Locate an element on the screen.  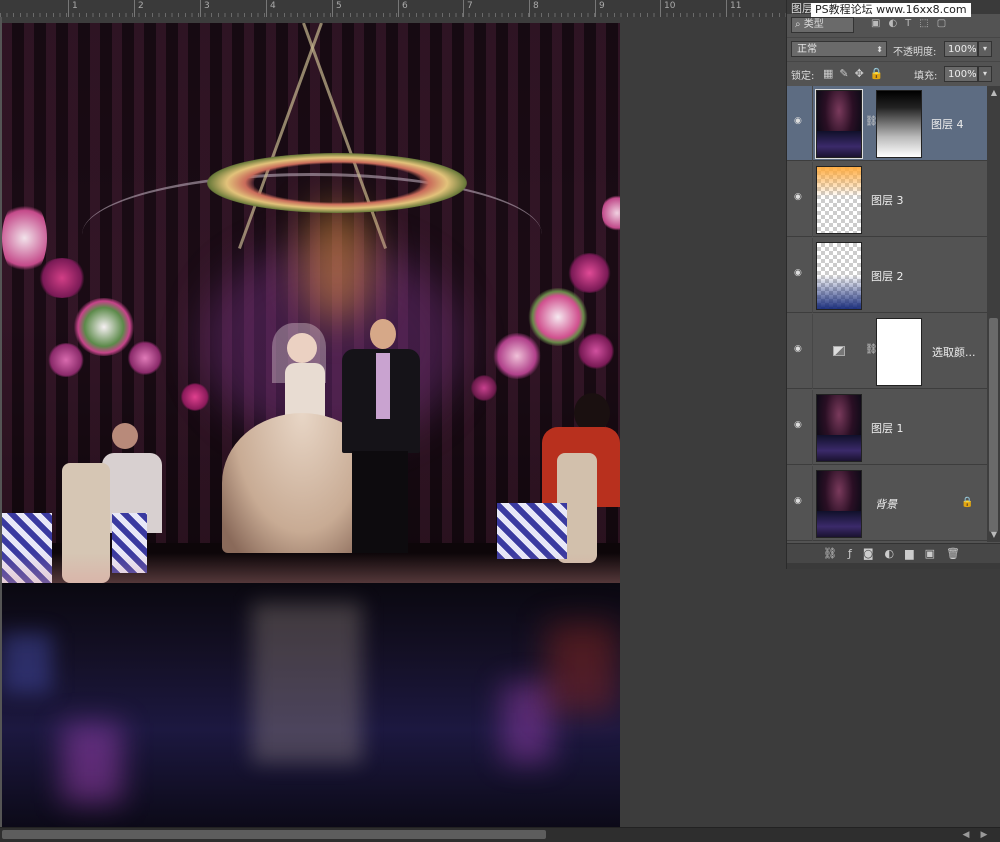
layer-name: 图层 4 is located at coordinates (947, 124).